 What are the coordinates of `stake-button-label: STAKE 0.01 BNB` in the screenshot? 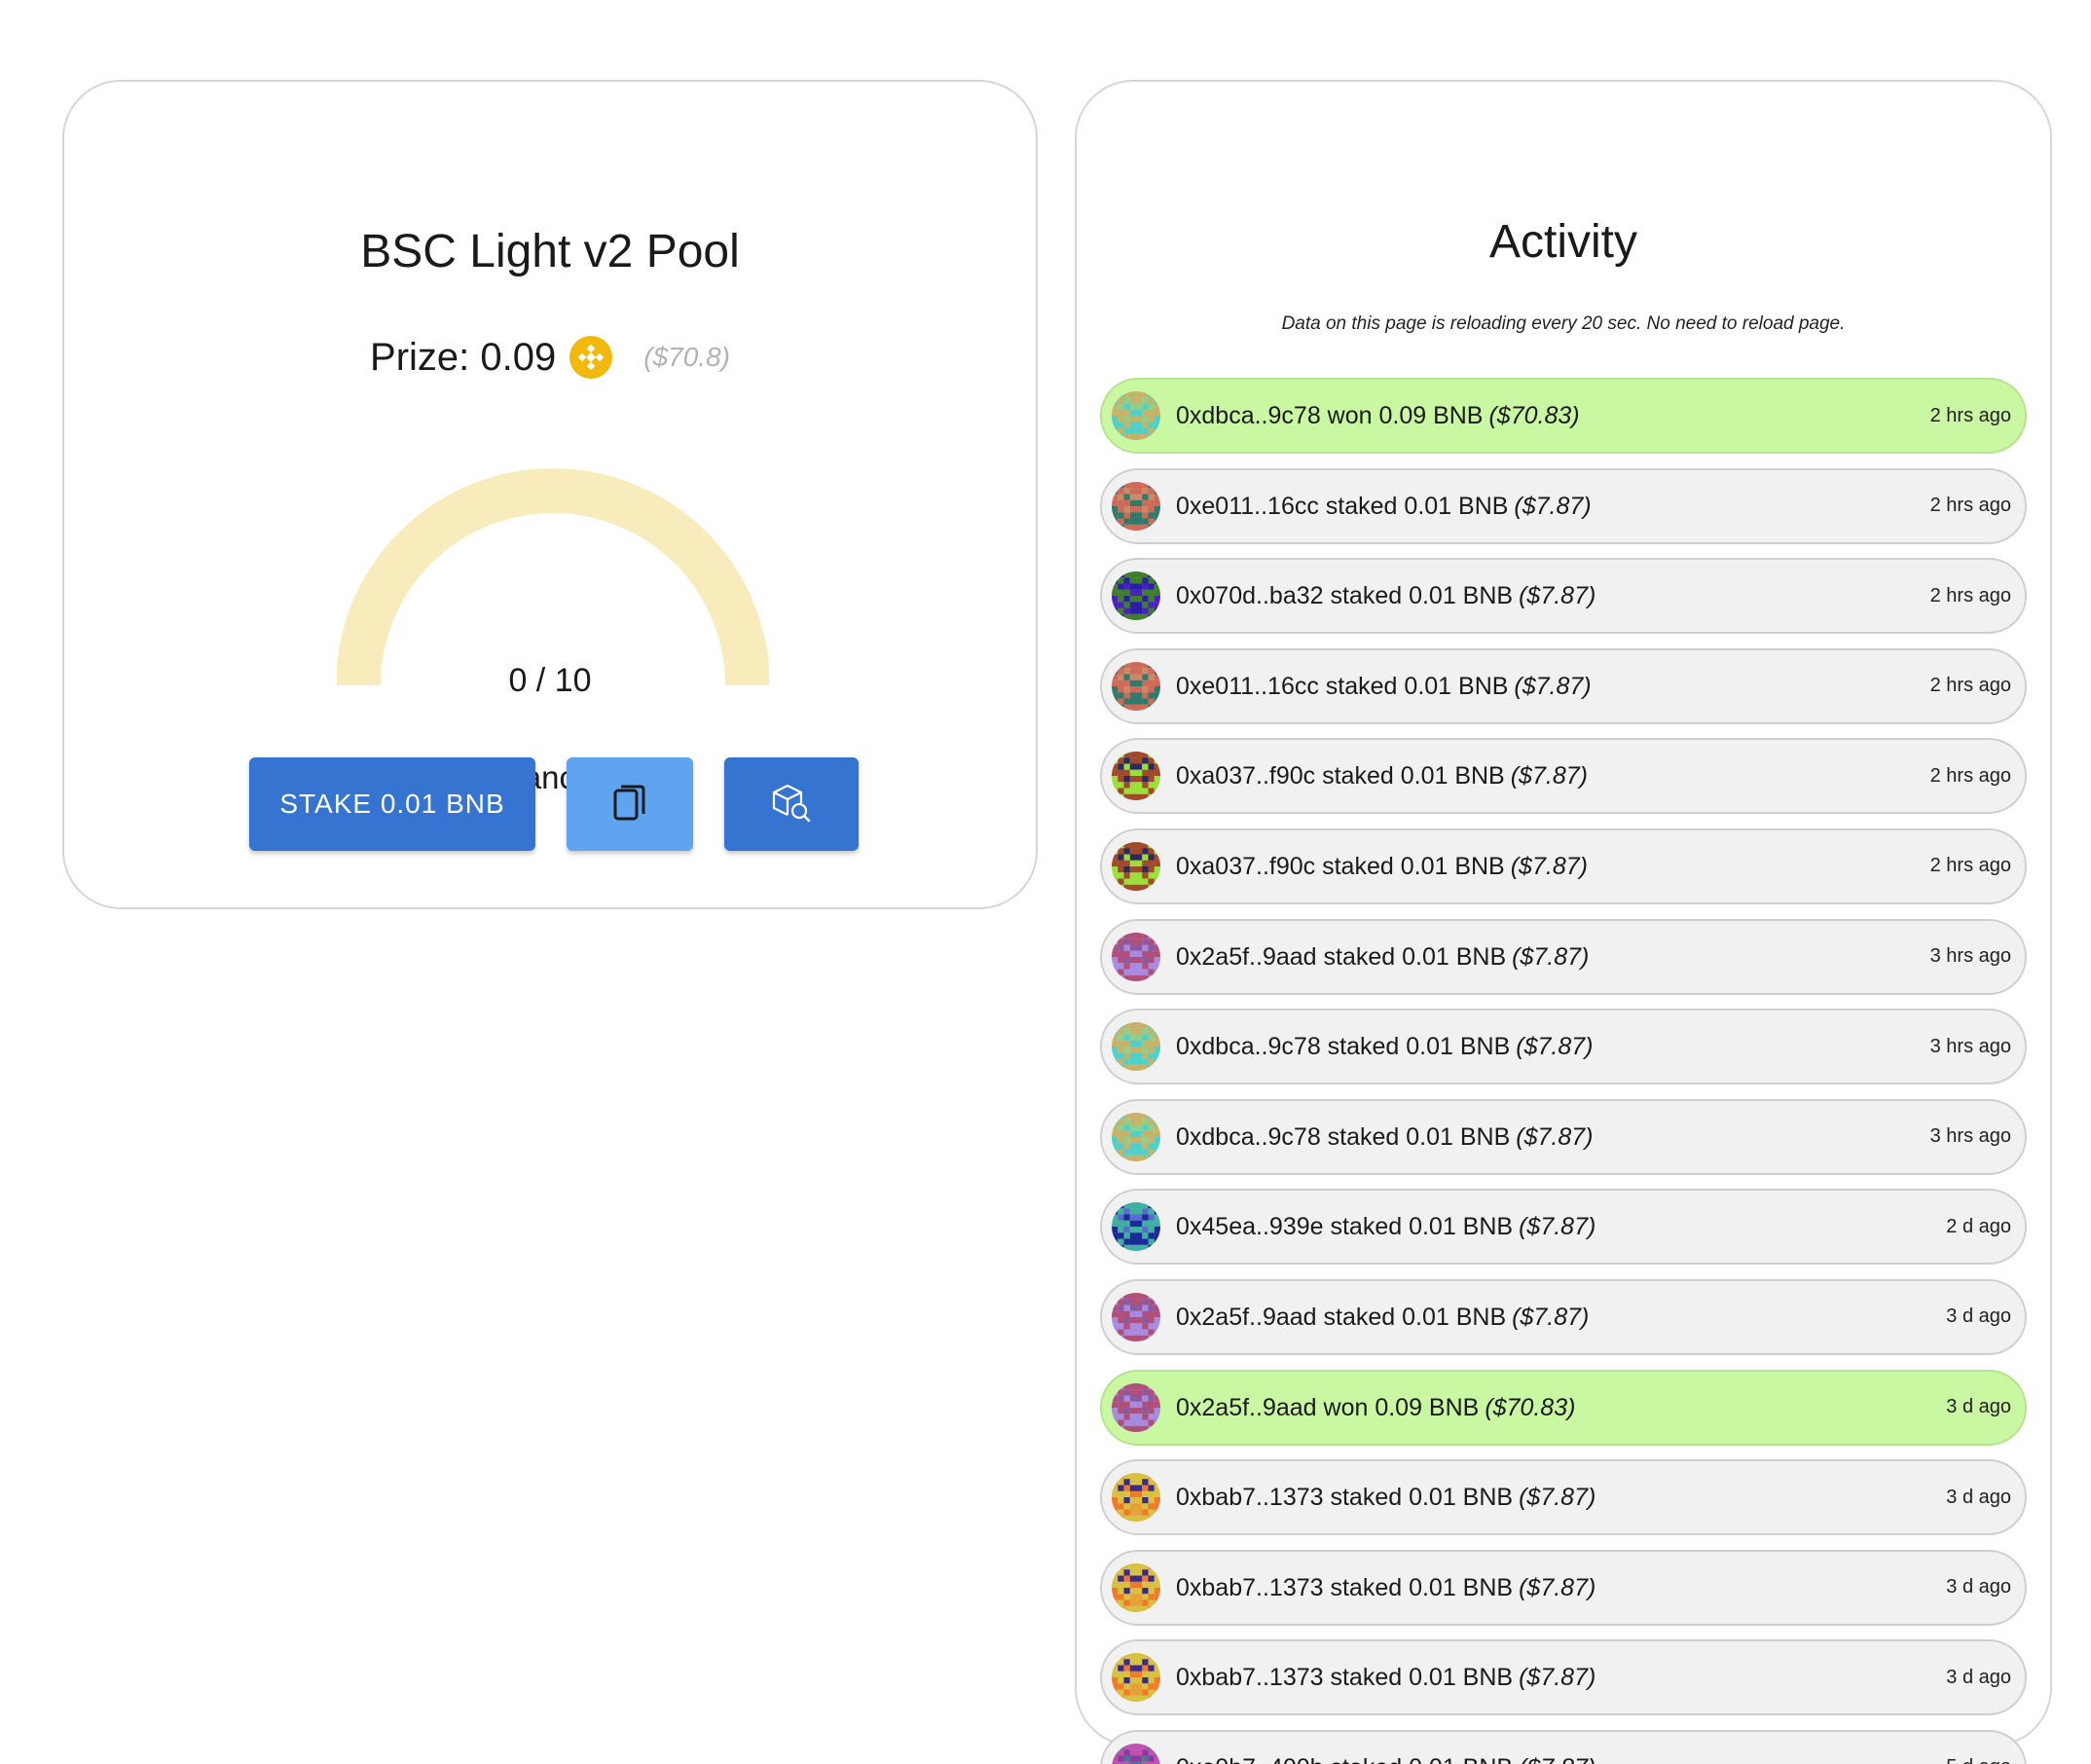 It's located at (392, 804).